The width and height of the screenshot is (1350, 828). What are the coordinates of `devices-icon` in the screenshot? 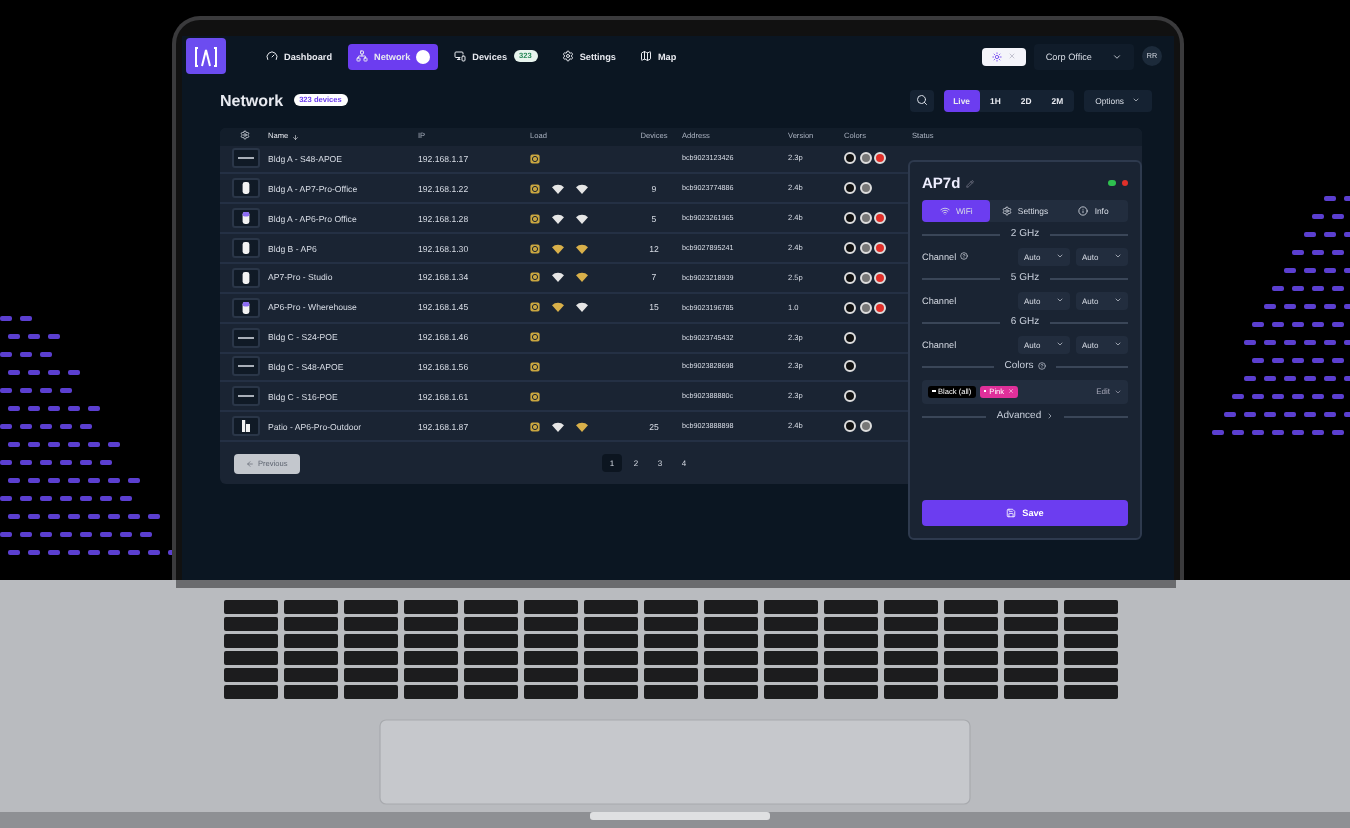 It's located at (460, 56).